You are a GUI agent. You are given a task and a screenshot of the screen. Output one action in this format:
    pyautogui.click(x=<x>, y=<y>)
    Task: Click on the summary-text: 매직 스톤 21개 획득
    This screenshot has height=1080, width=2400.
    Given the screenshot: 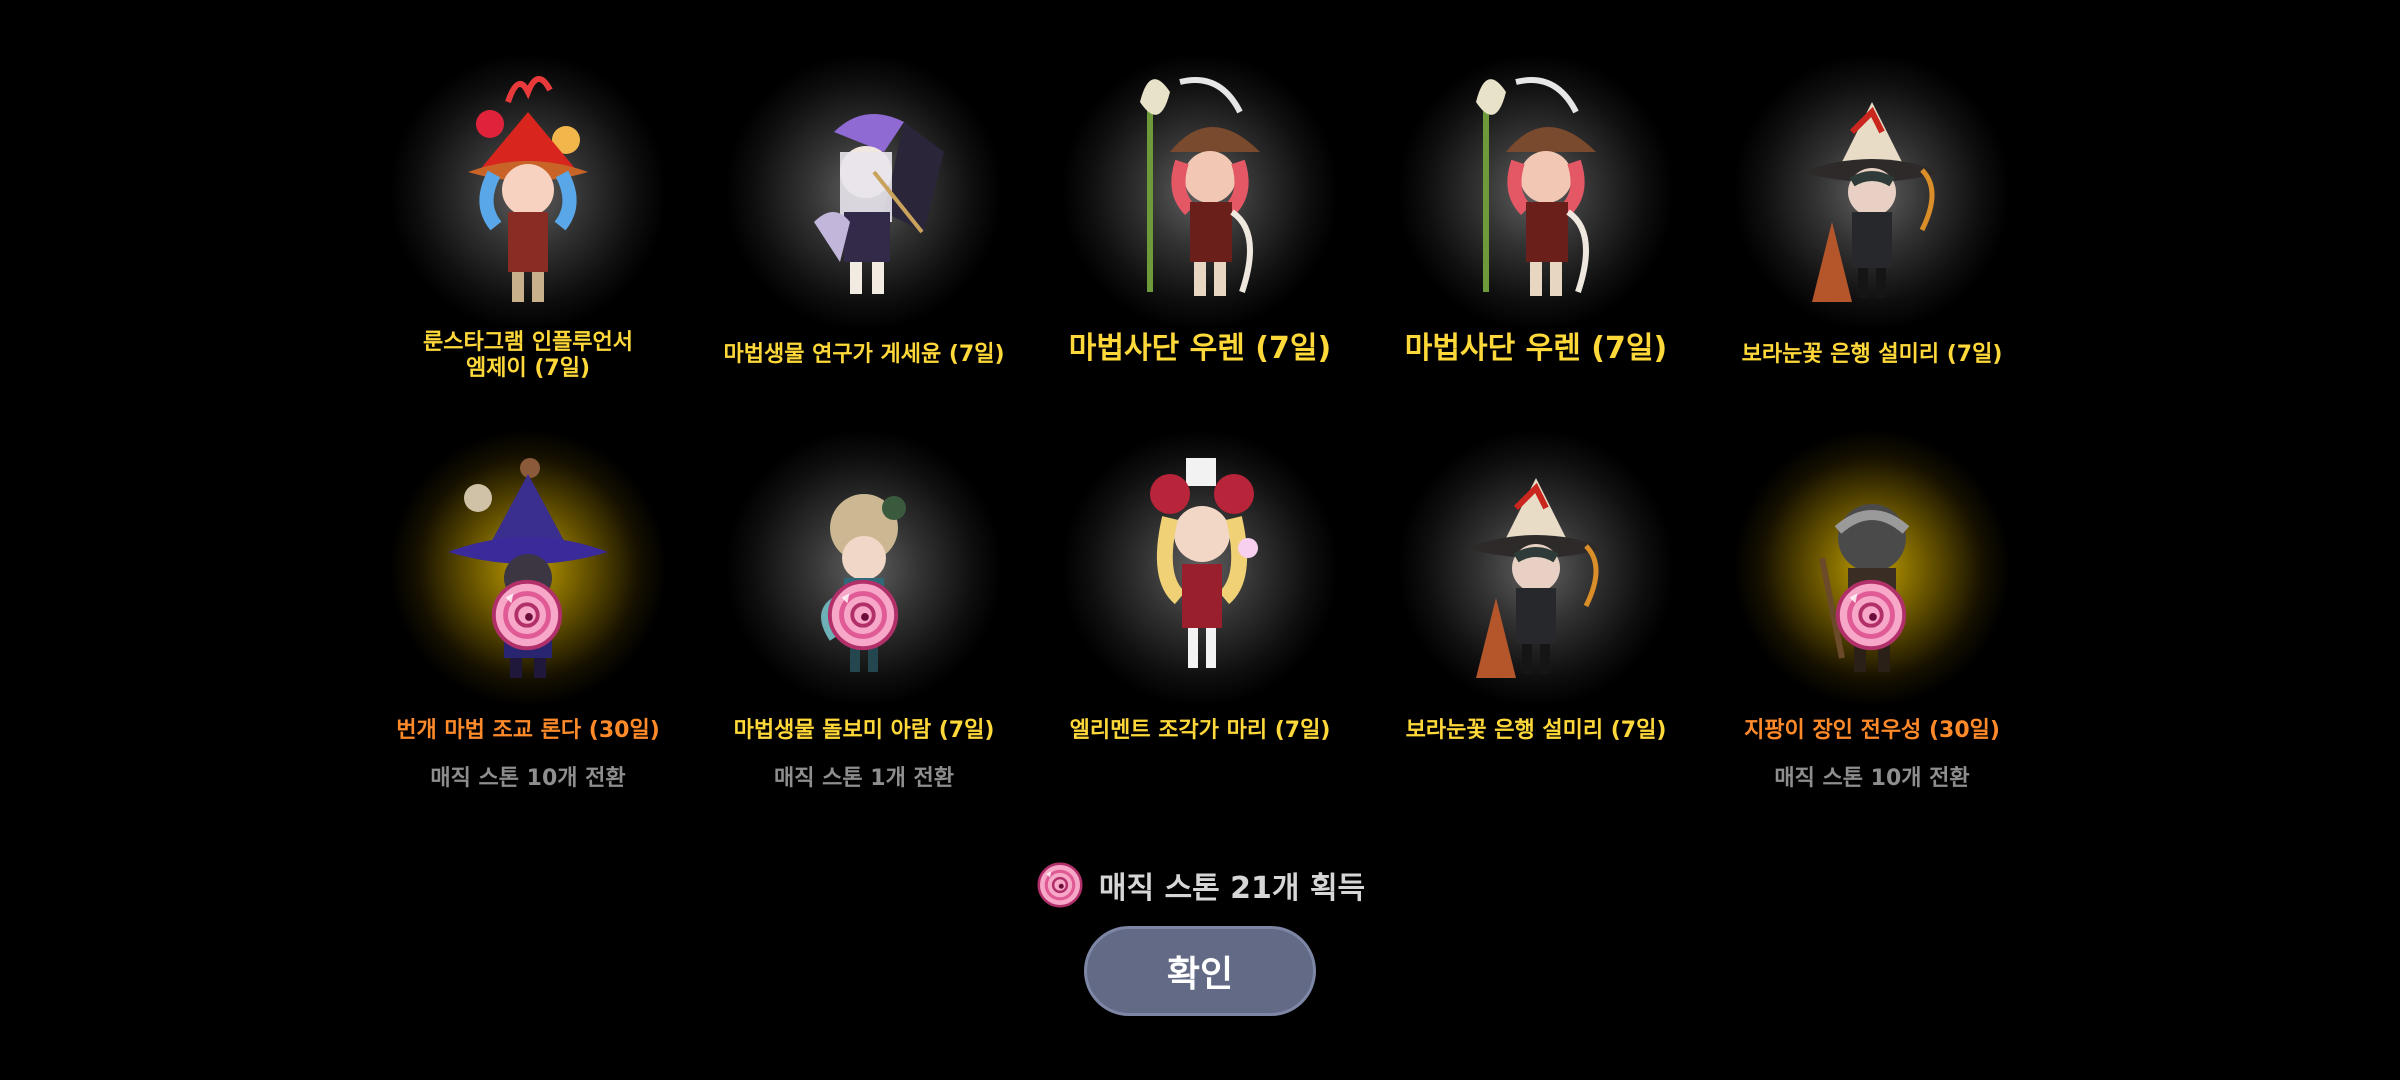 What is the action you would take?
    pyautogui.click(x=1232, y=888)
    